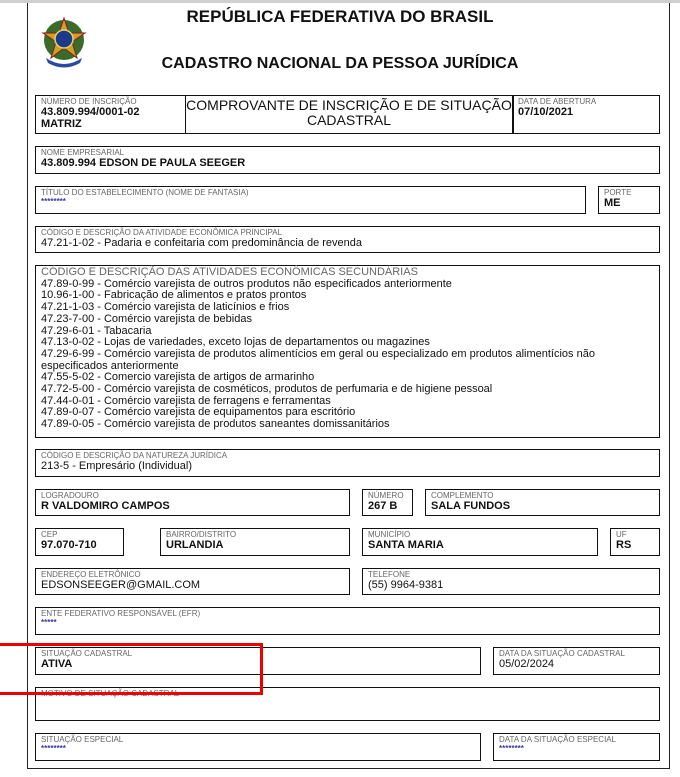 The image size is (680, 777). Describe the element at coordinates (90, 112) in the screenshot. I see `field-value: 43.809.994/0001-02` at that location.